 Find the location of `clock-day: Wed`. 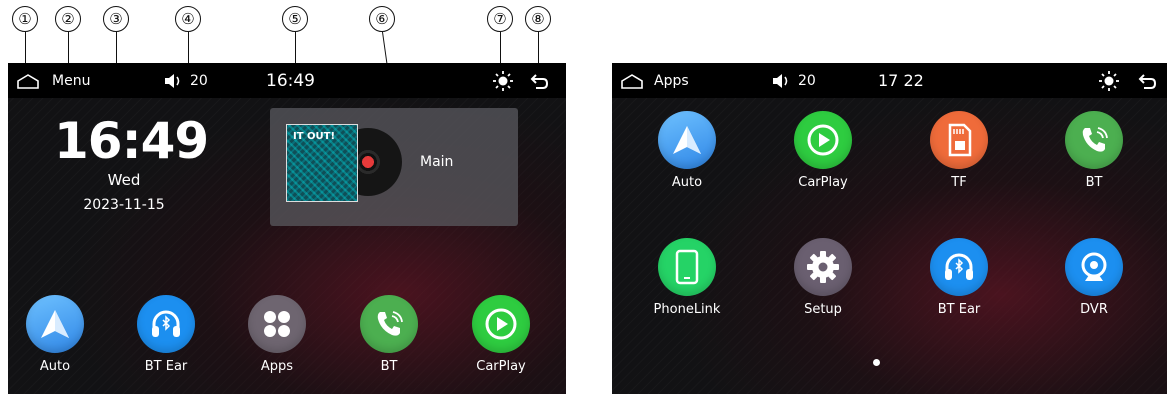

clock-day: Wed is located at coordinates (124, 180).